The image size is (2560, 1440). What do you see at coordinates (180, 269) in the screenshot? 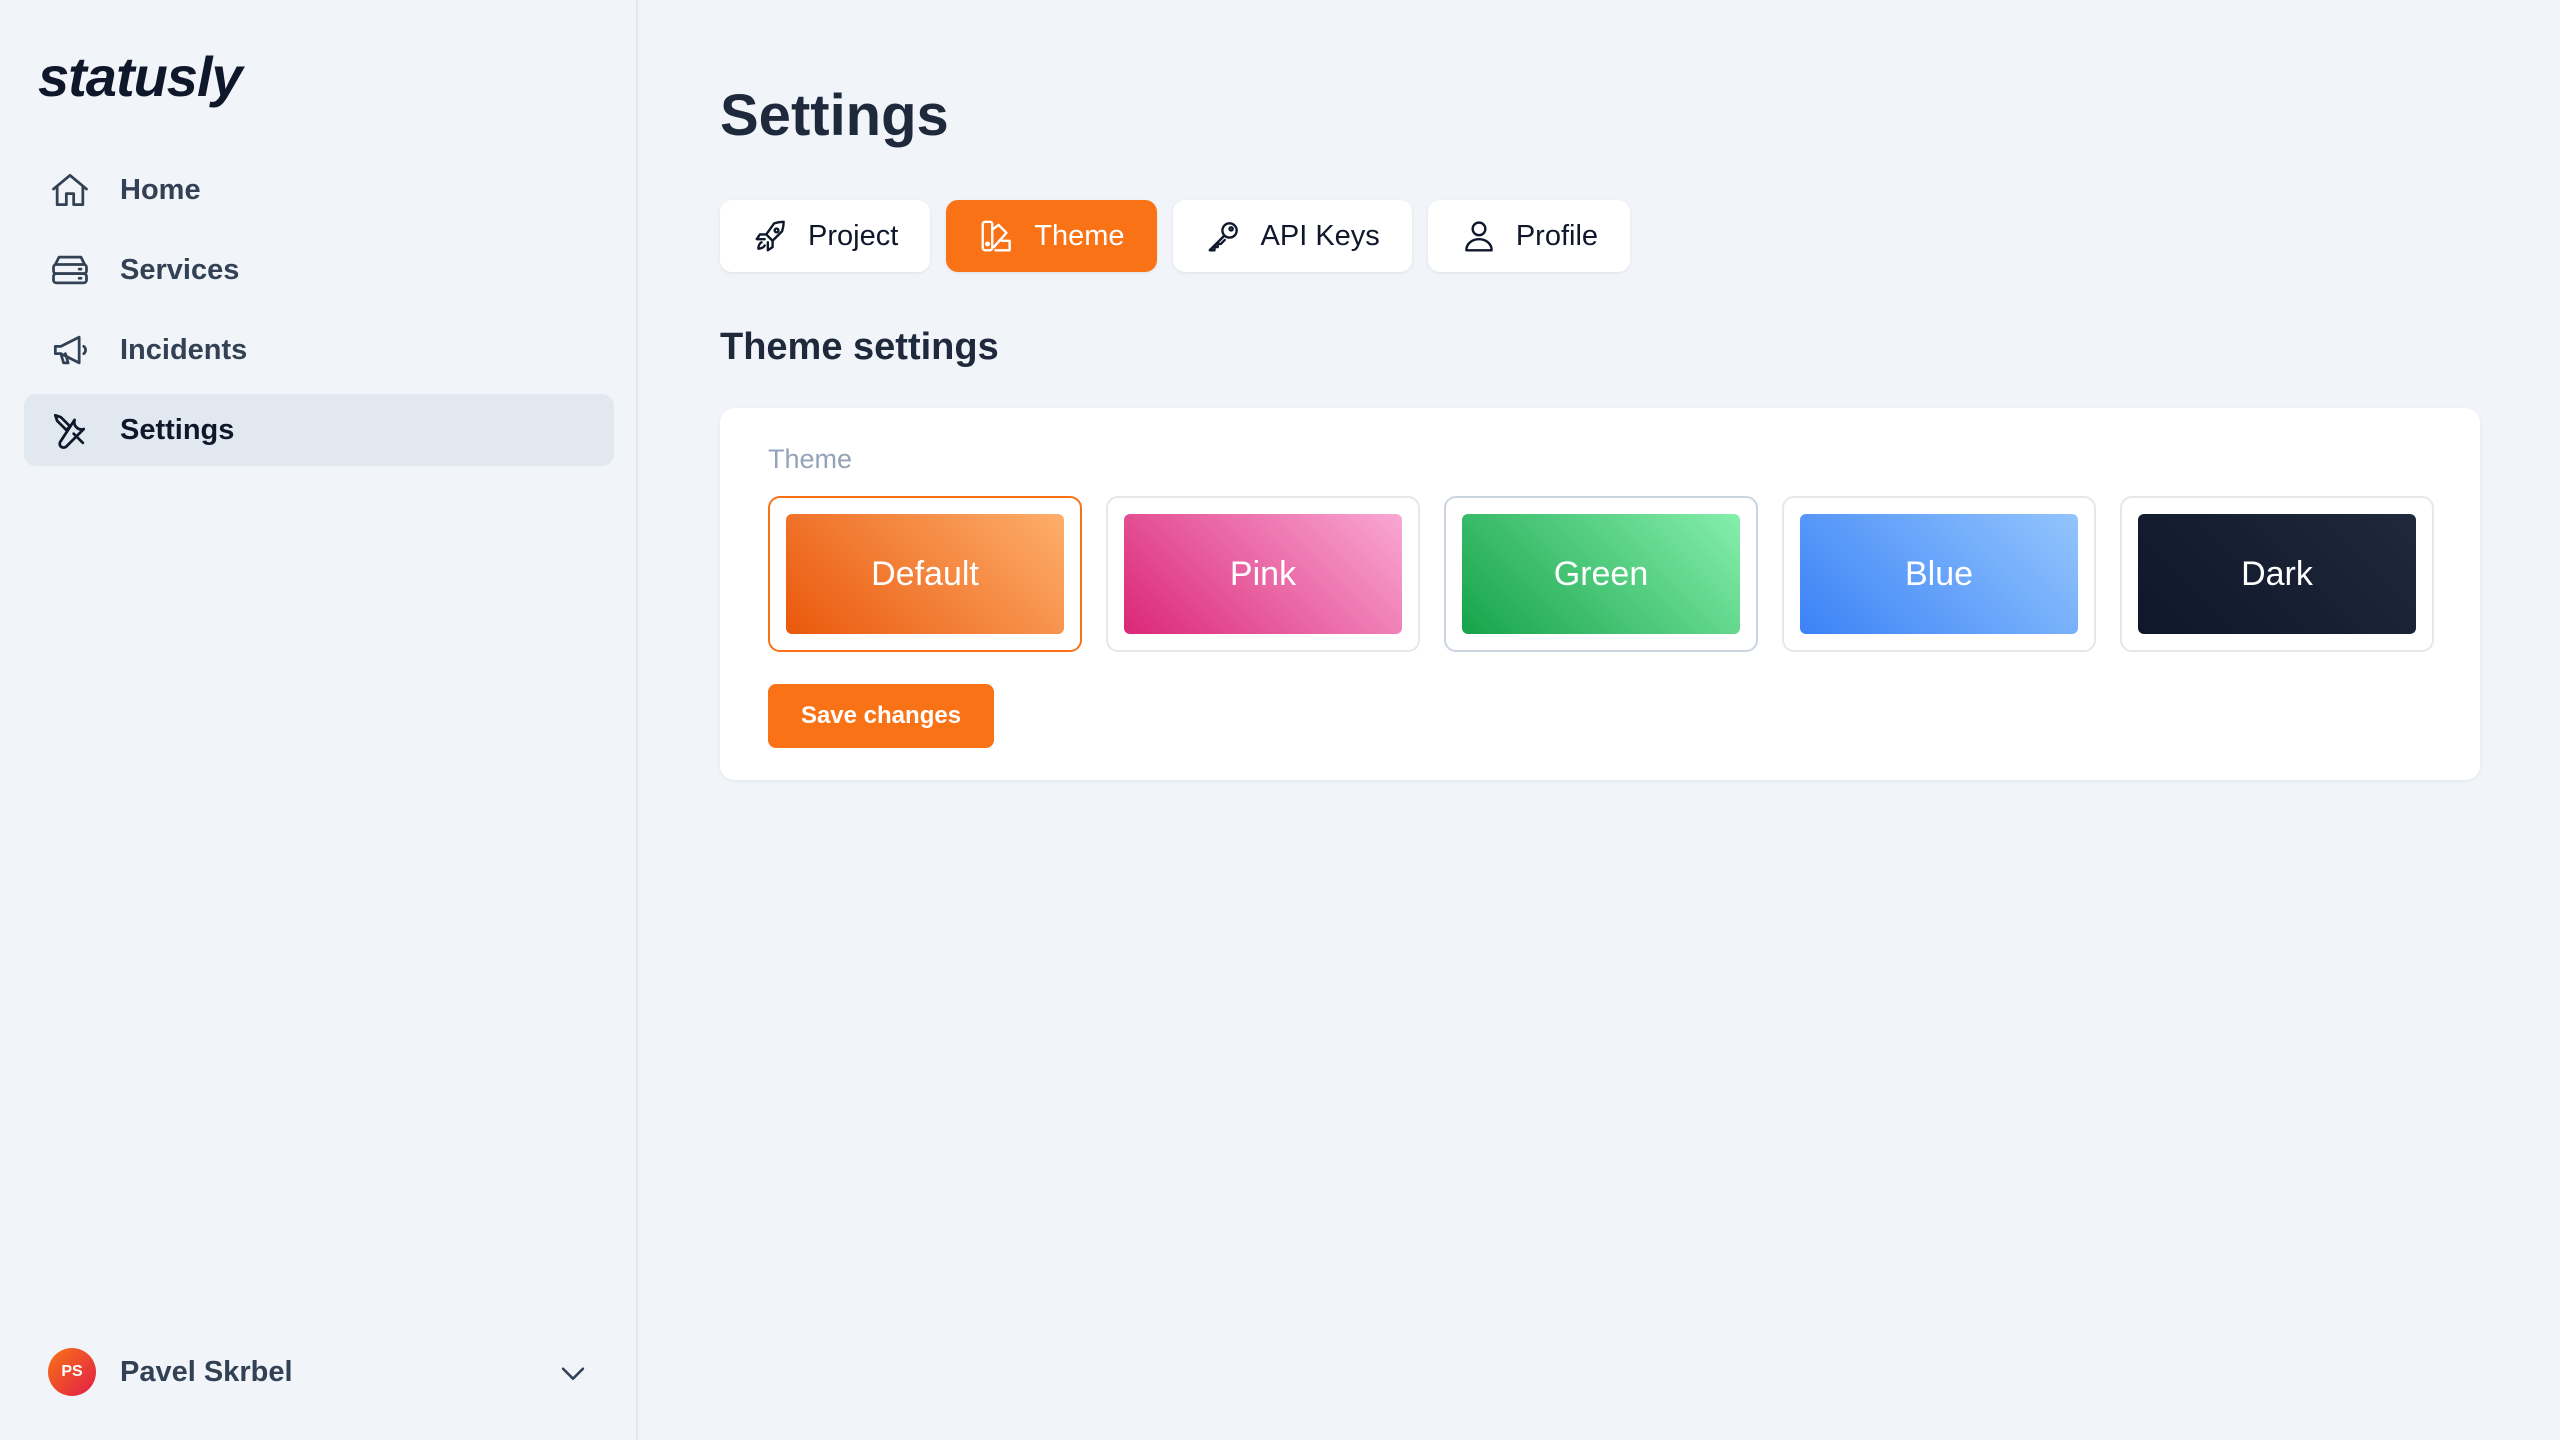
I see `sidebar-item-label: Services` at bounding box center [180, 269].